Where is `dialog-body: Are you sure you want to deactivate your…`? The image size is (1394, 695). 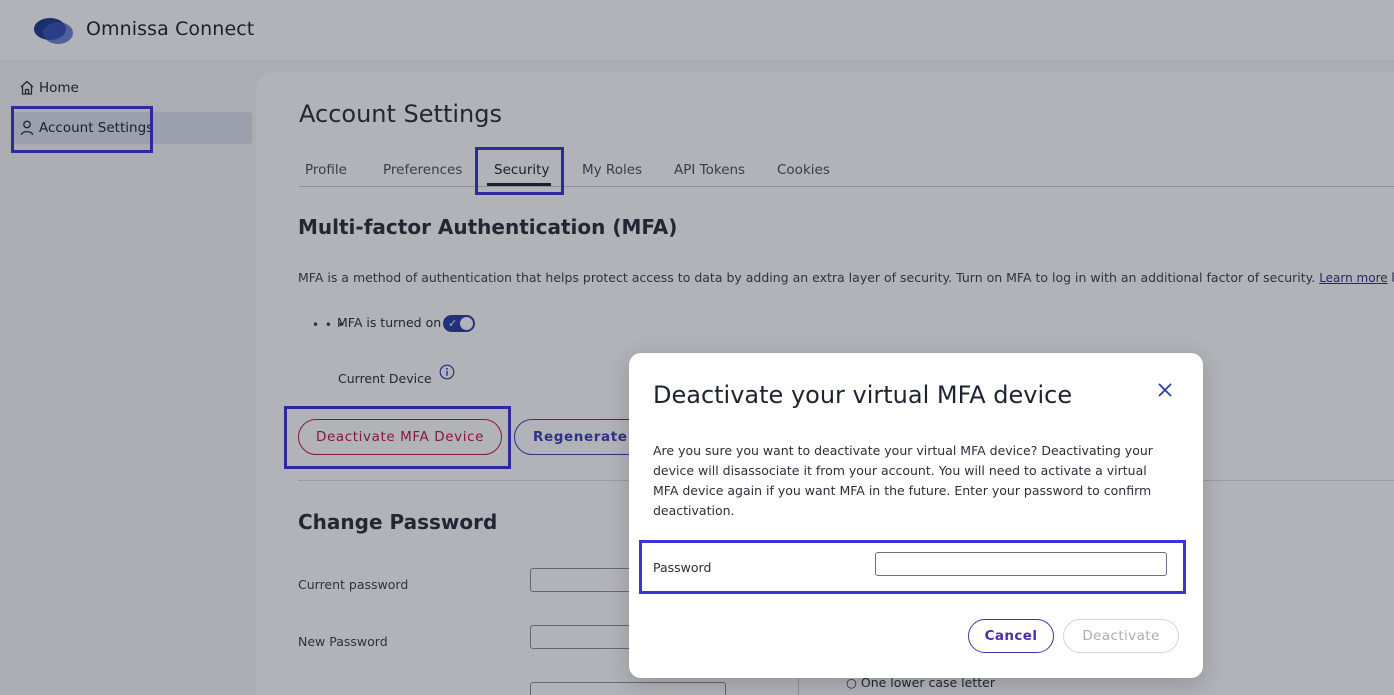 dialog-body: Are you sure you want to deactivate your… is located at coordinates (903, 480).